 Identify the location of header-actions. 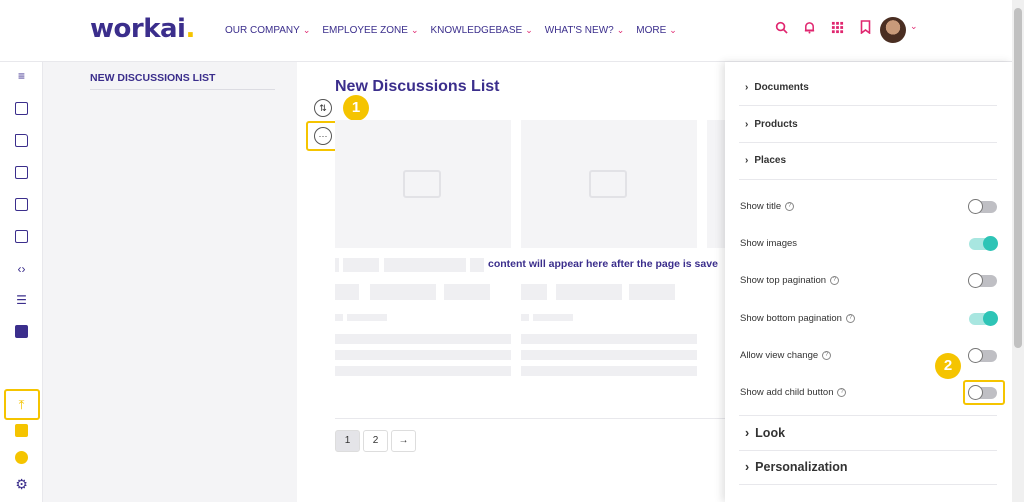
(823, 27).